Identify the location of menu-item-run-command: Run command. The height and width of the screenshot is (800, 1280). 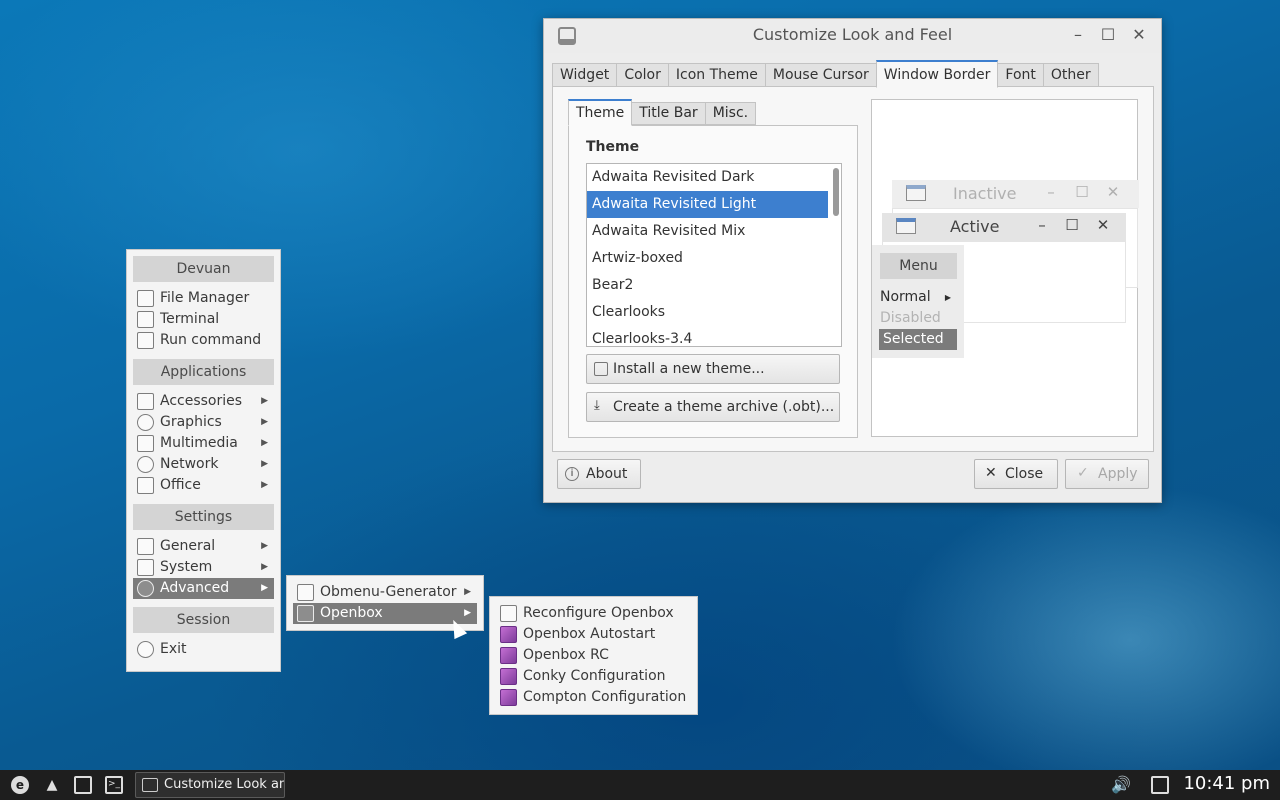
(203, 340).